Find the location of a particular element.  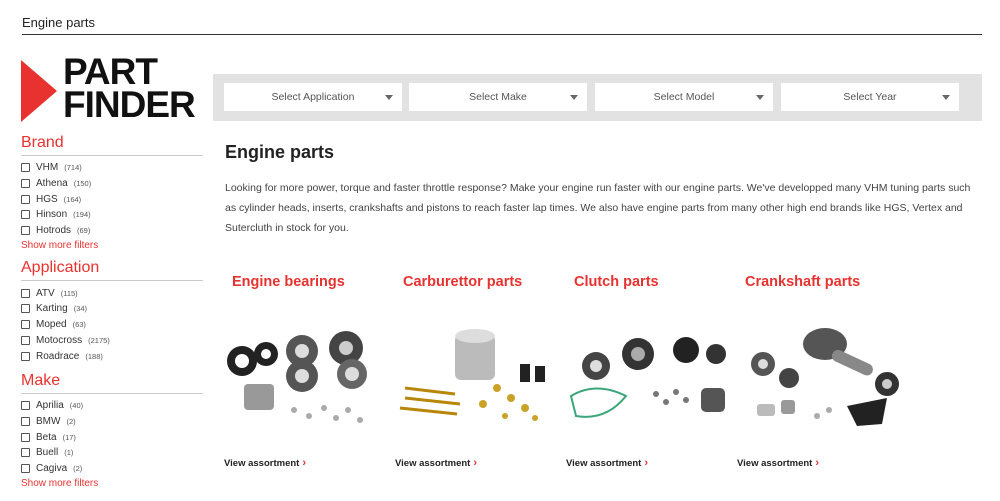

category-card-carburettor-parts: Carburettor parts View assortment › is located at coordinates (477, 371).